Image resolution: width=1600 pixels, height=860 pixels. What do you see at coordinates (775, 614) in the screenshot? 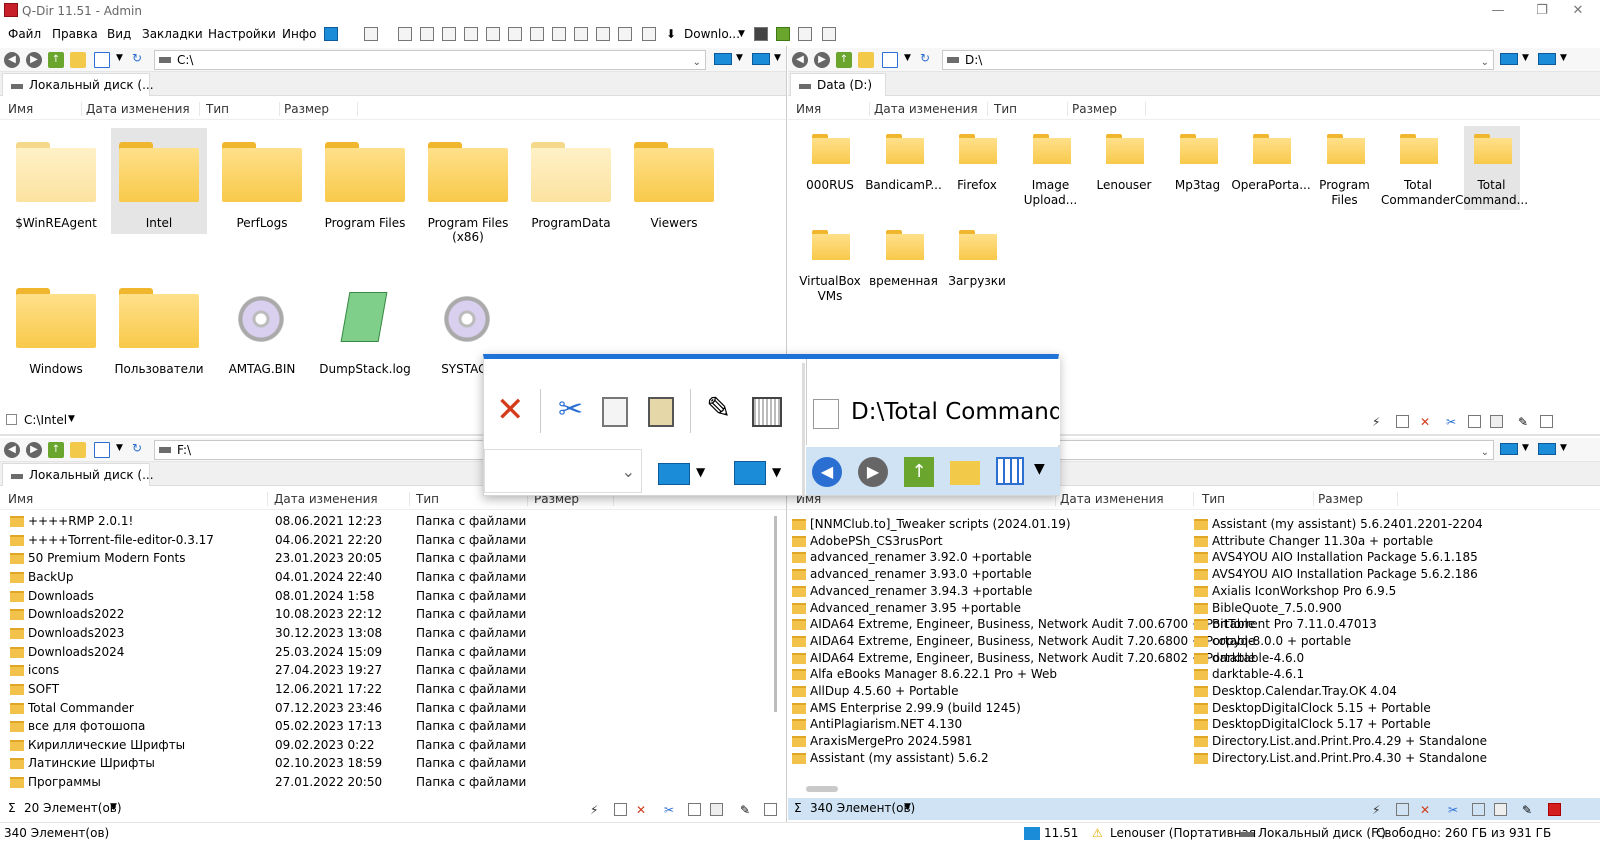
I see `vertical-scrollbar` at bounding box center [775, 614].